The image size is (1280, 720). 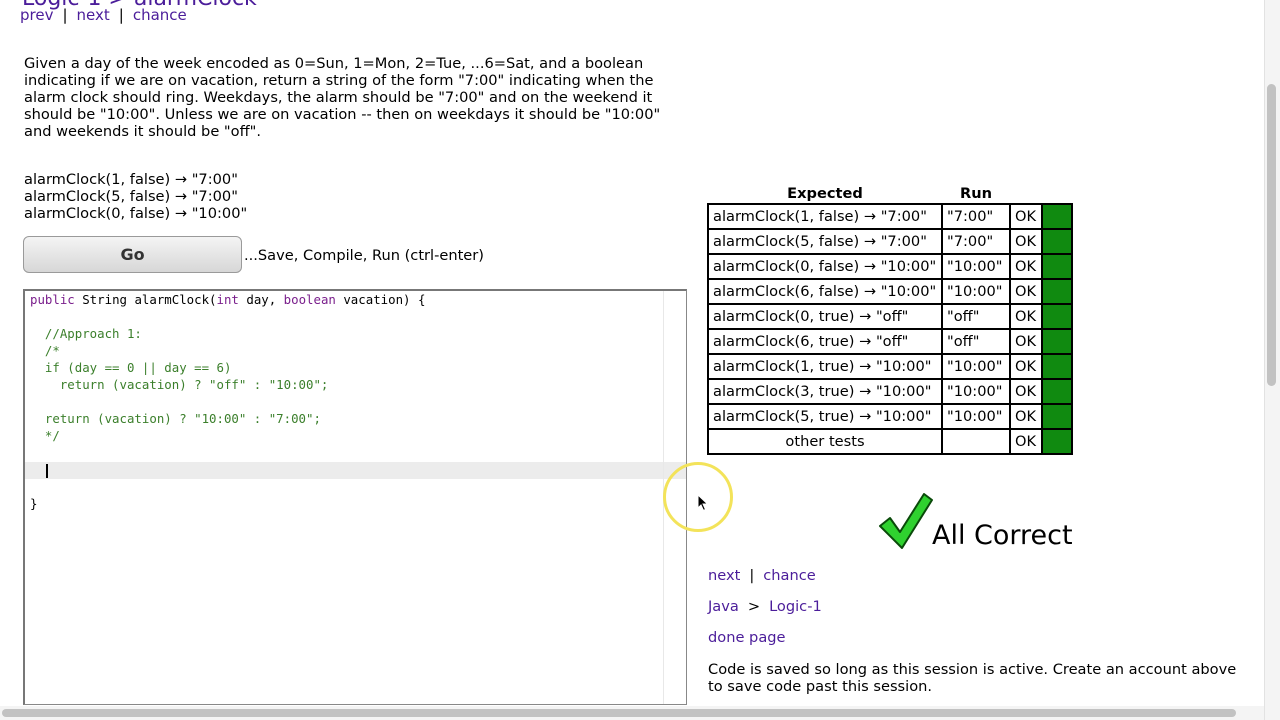 What do you see at coordinates (47, 471) in the screenshot?
I see `text-caret` at bounding box center [47, 471].